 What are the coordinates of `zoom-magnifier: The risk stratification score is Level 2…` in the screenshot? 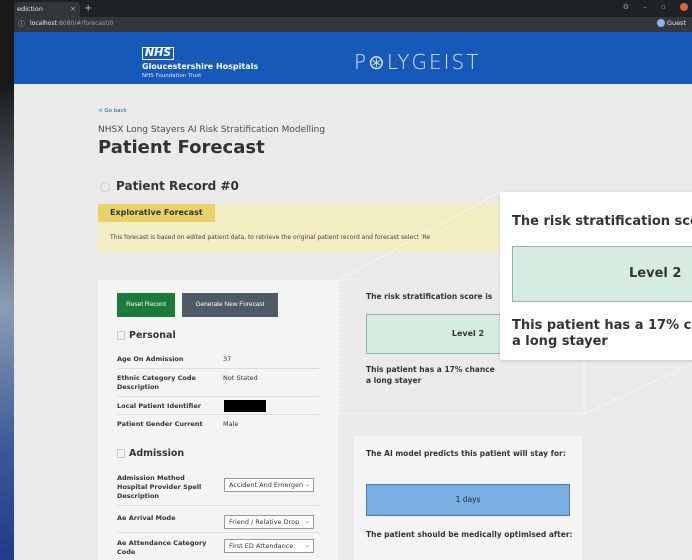 It's located at (596, 276).